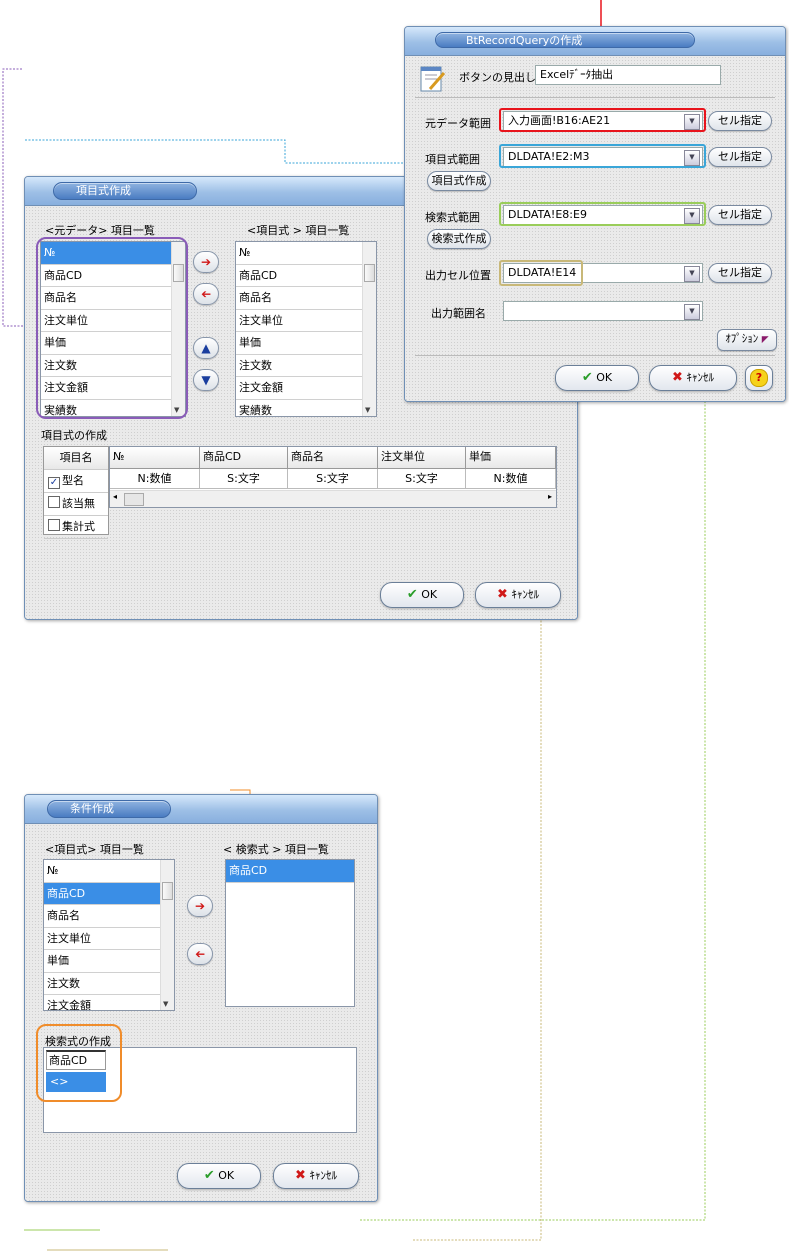 The height and width of the screenshot is (1252, 789). I want to click on condition-grid: 商品CD <>, so click(200, 1090).